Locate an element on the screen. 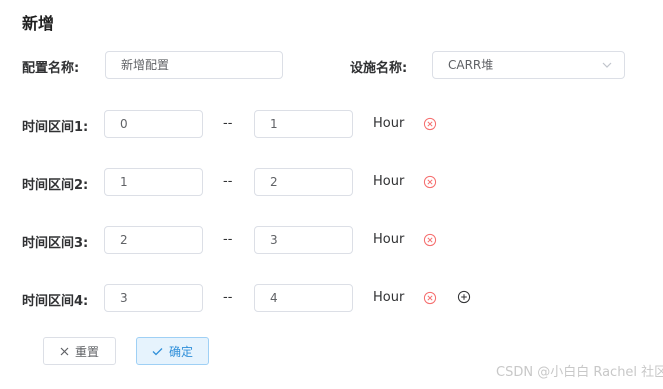 The width and height of the screenshot is (663, 389). interval-label: 时间区间2: is located at coordinates (55, 185).